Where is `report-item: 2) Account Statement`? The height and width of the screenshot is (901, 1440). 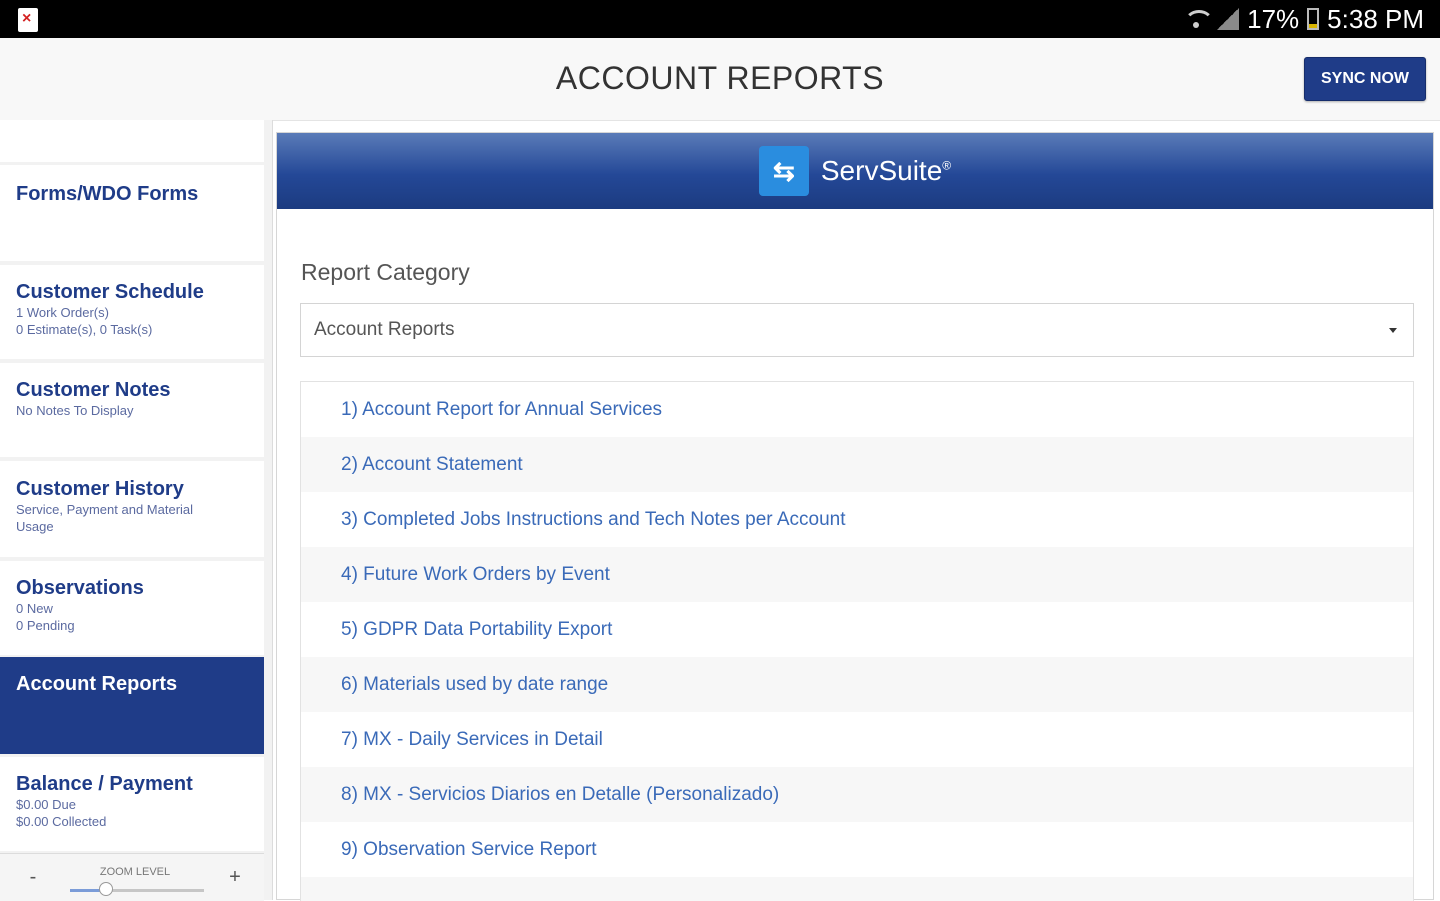 report-item: 2) Account Statement is located at coordinates (857, 464).